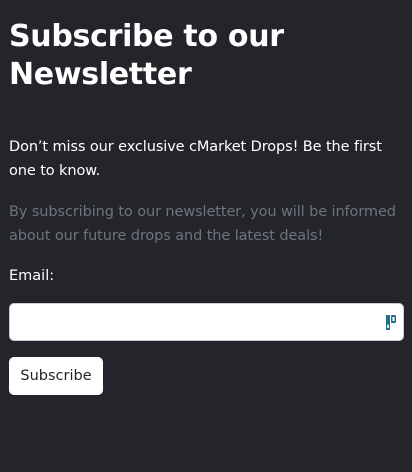 This screenshot has width=412, height=472. What do you see at coordinates (56, 376) in the screenshot?
I see `subscribe-button: Subscribe` at bounding box center [56, 376].